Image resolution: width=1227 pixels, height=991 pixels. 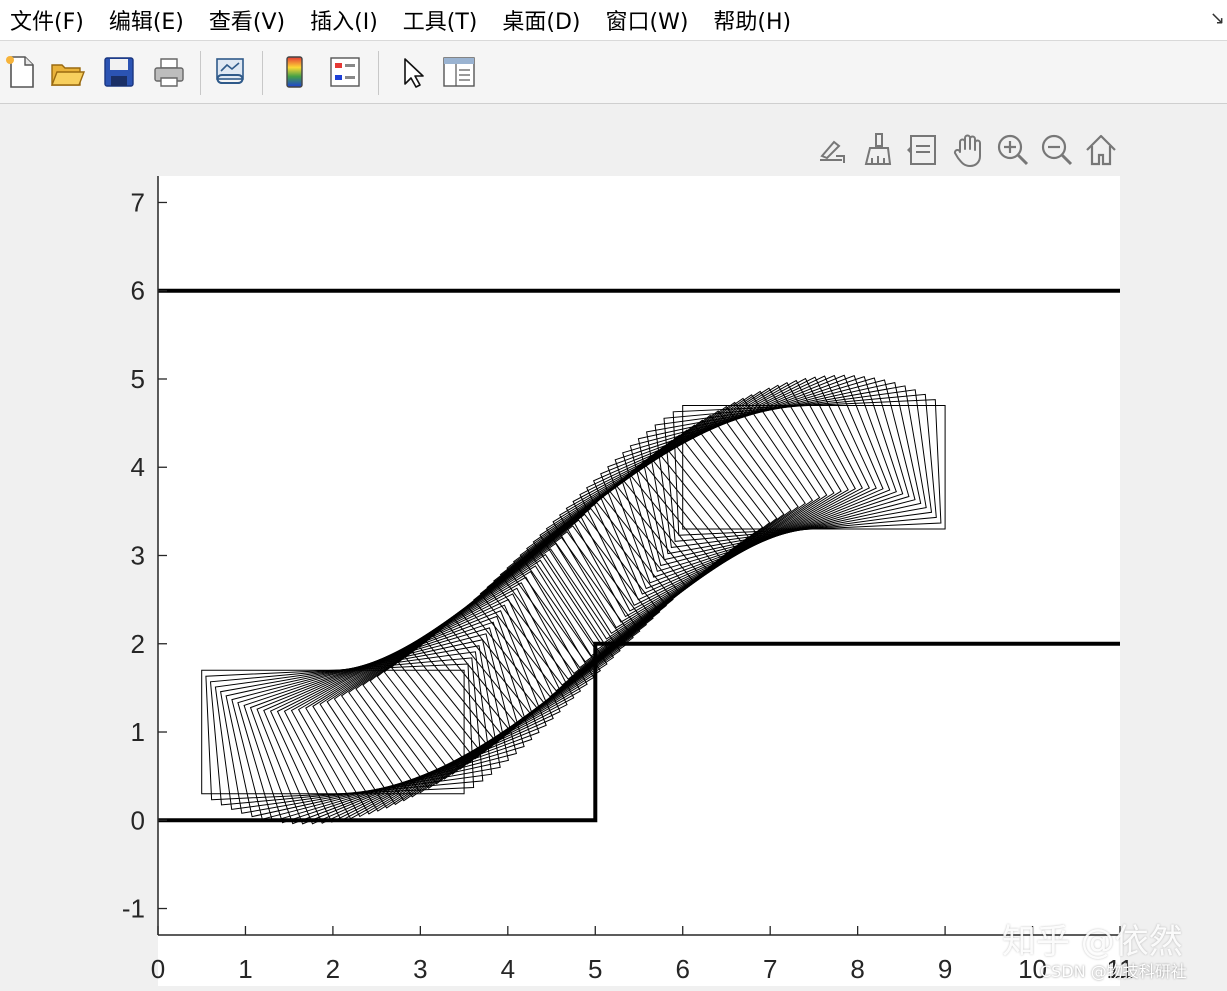 I want to click on x-tick-label: 1, so click(x=245, y=969).